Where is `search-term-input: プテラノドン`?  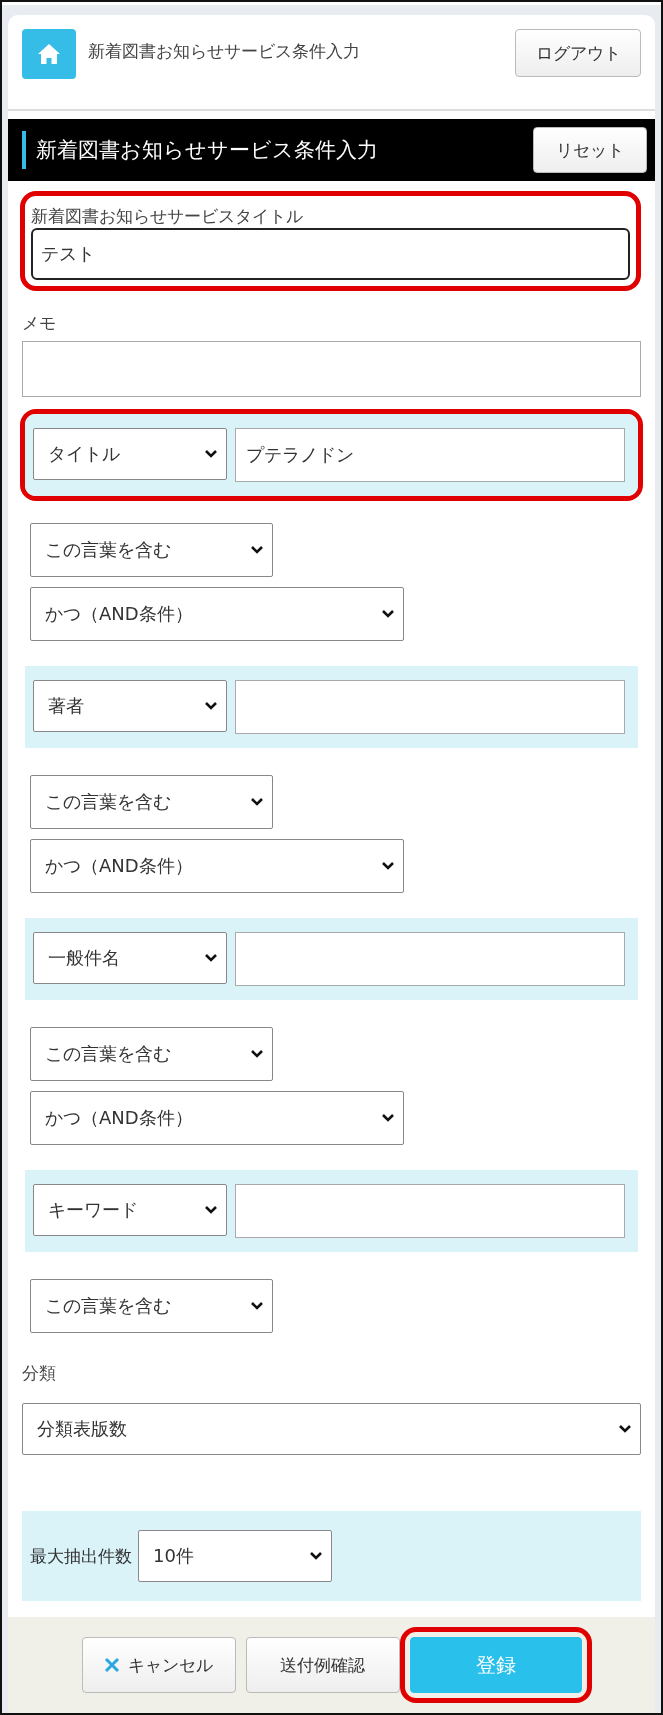
search-term-input: プテラノドン is located at coordinates (430, 455).